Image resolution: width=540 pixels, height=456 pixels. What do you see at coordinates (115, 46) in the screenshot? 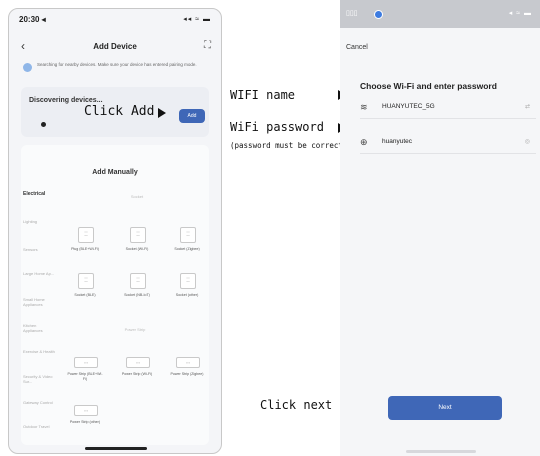
I see `page-title: Add Device` at bounding box center [115, 46].